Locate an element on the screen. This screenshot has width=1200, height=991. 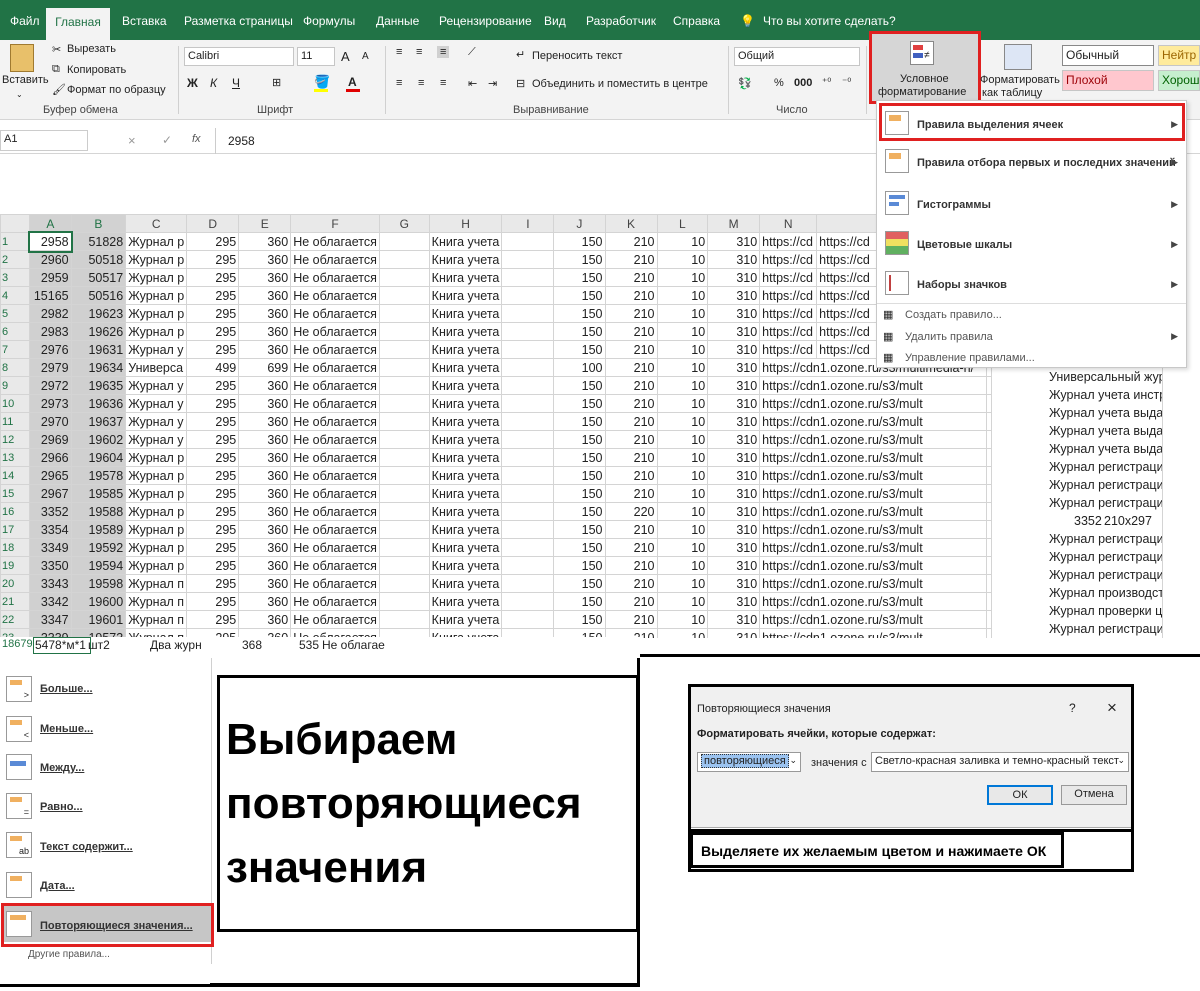
format-painter-button: Формат по образцу is located at coordinates (116, 90).